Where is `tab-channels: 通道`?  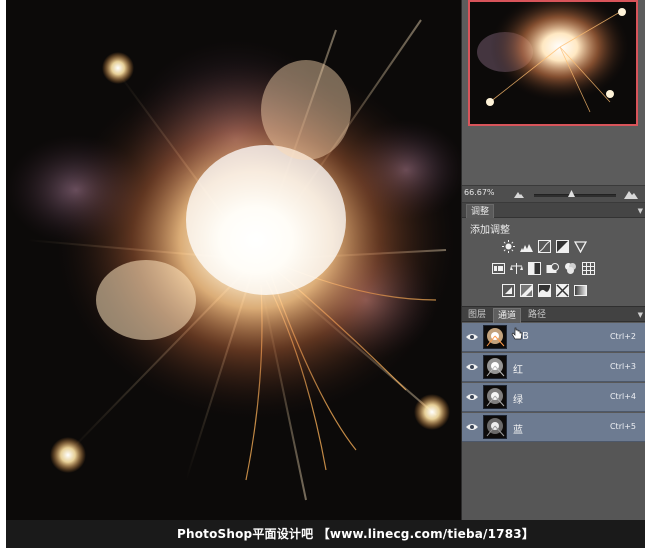 tab-channels: 通道 is located at coordinates (507, 315).